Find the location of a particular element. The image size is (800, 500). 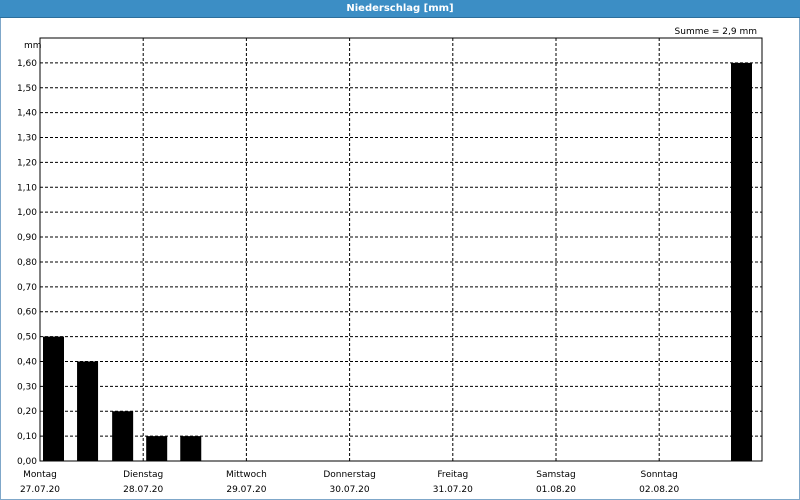

y-tick-label: 0,30 is located at coordinates (27, 387).